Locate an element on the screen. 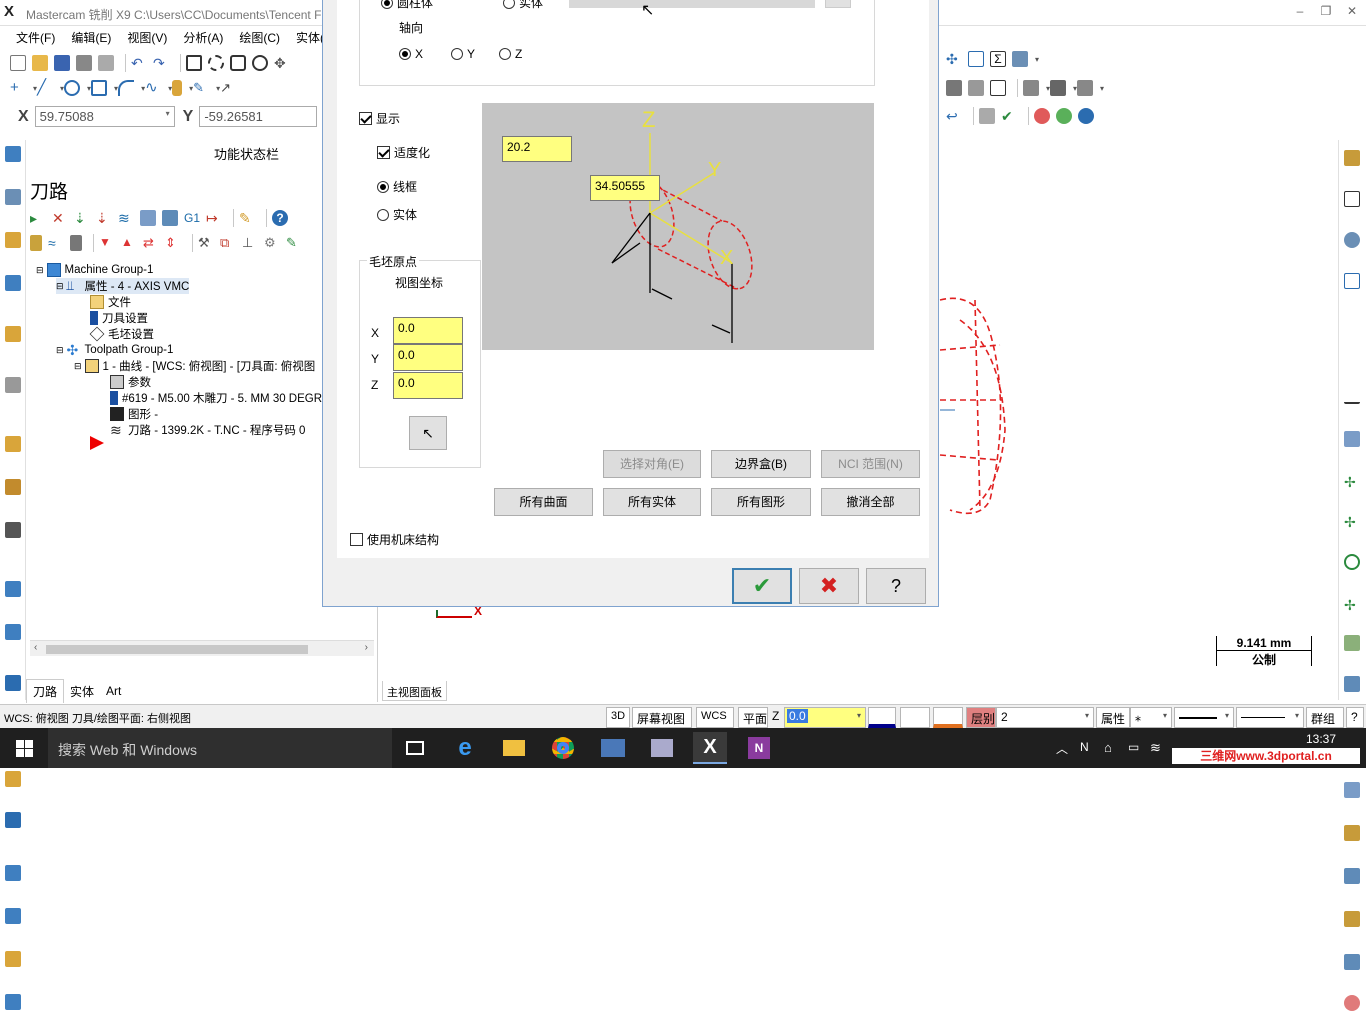 The width and height of the screenshot is (1366, 1011). stock-model-icon: ✎ is located at coordinates (294, 243).